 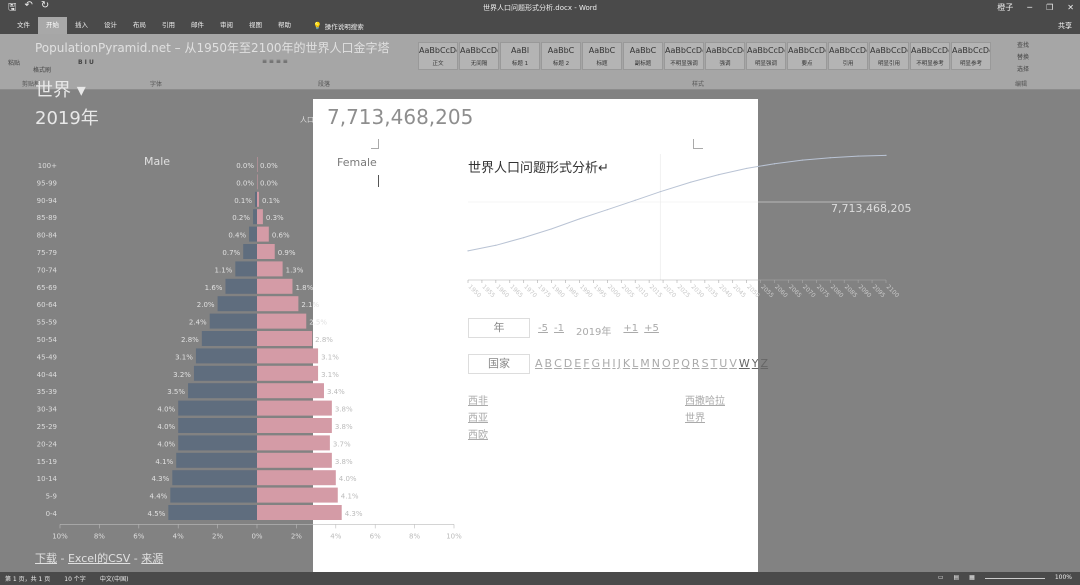 What do you see at coordinates (698, 84) in the screenshot?
I see `group-styles: 样式` at bounding box center [698, 84].